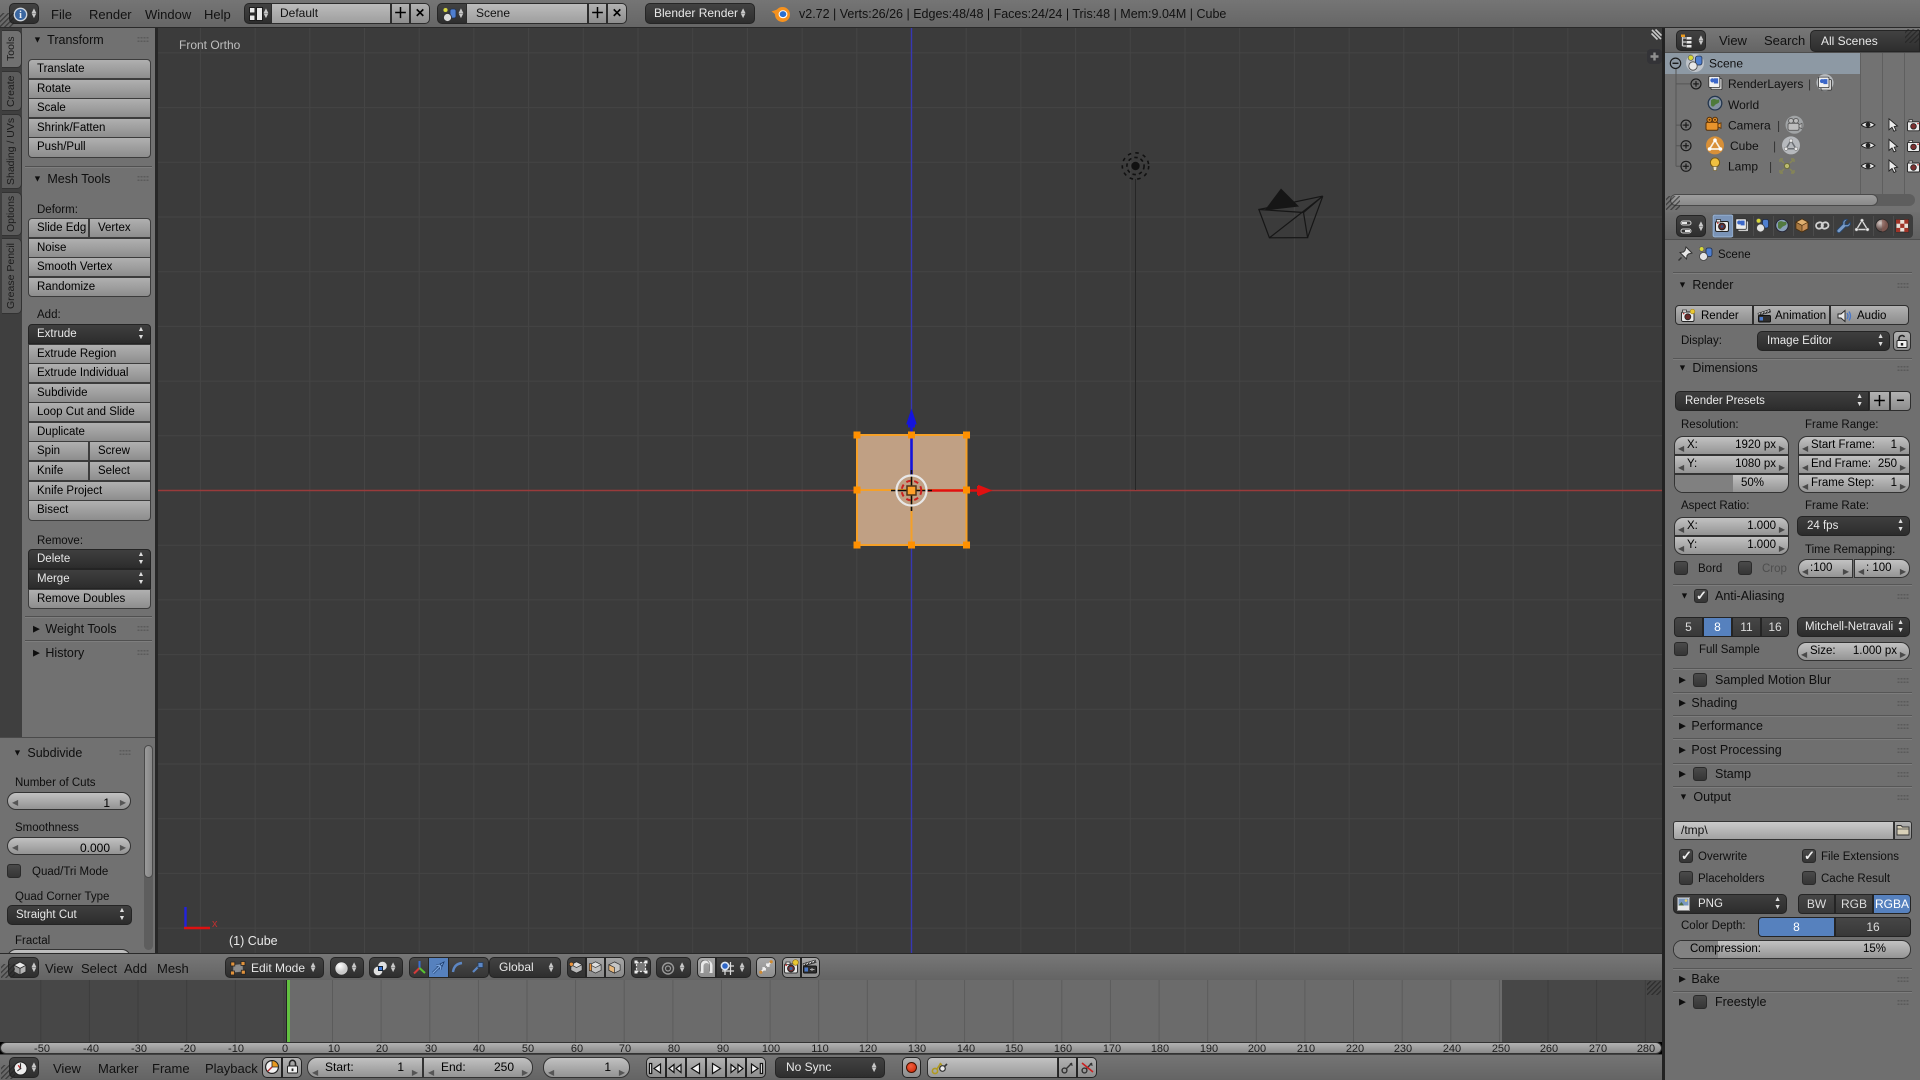 The width and height of the screenshot is (1920, 1080). What do you see at coordinates (1743, 167) in the screenshot?
I see `svg-text: Lamp` at bounding box center [1743, 167].